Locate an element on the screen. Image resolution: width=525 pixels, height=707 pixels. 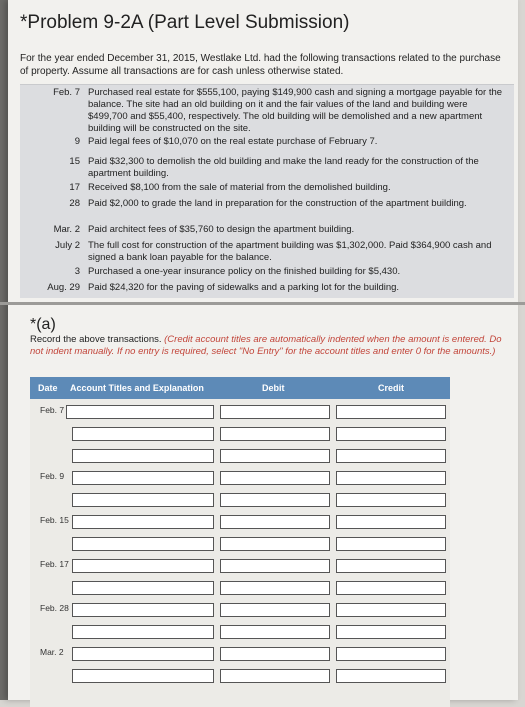
entry-date: Feb. 28 is located at coordinates (54, 608).